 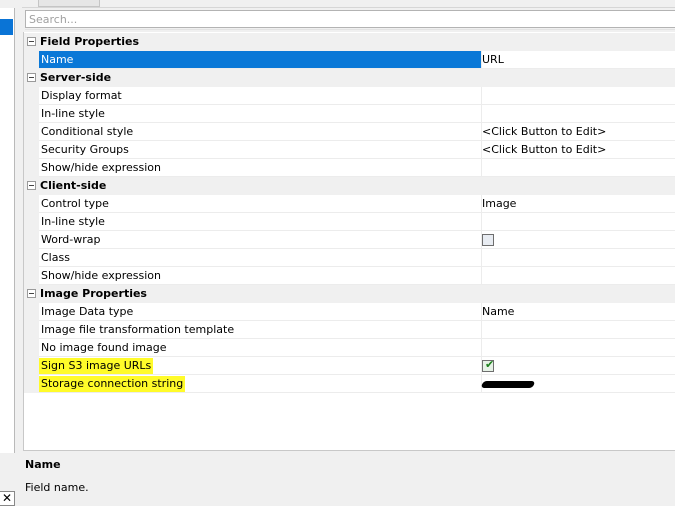 What do you see at coordinates (43, 464) in the screenshot?
I see `help-title: Name` at bounding box center [43, 464].